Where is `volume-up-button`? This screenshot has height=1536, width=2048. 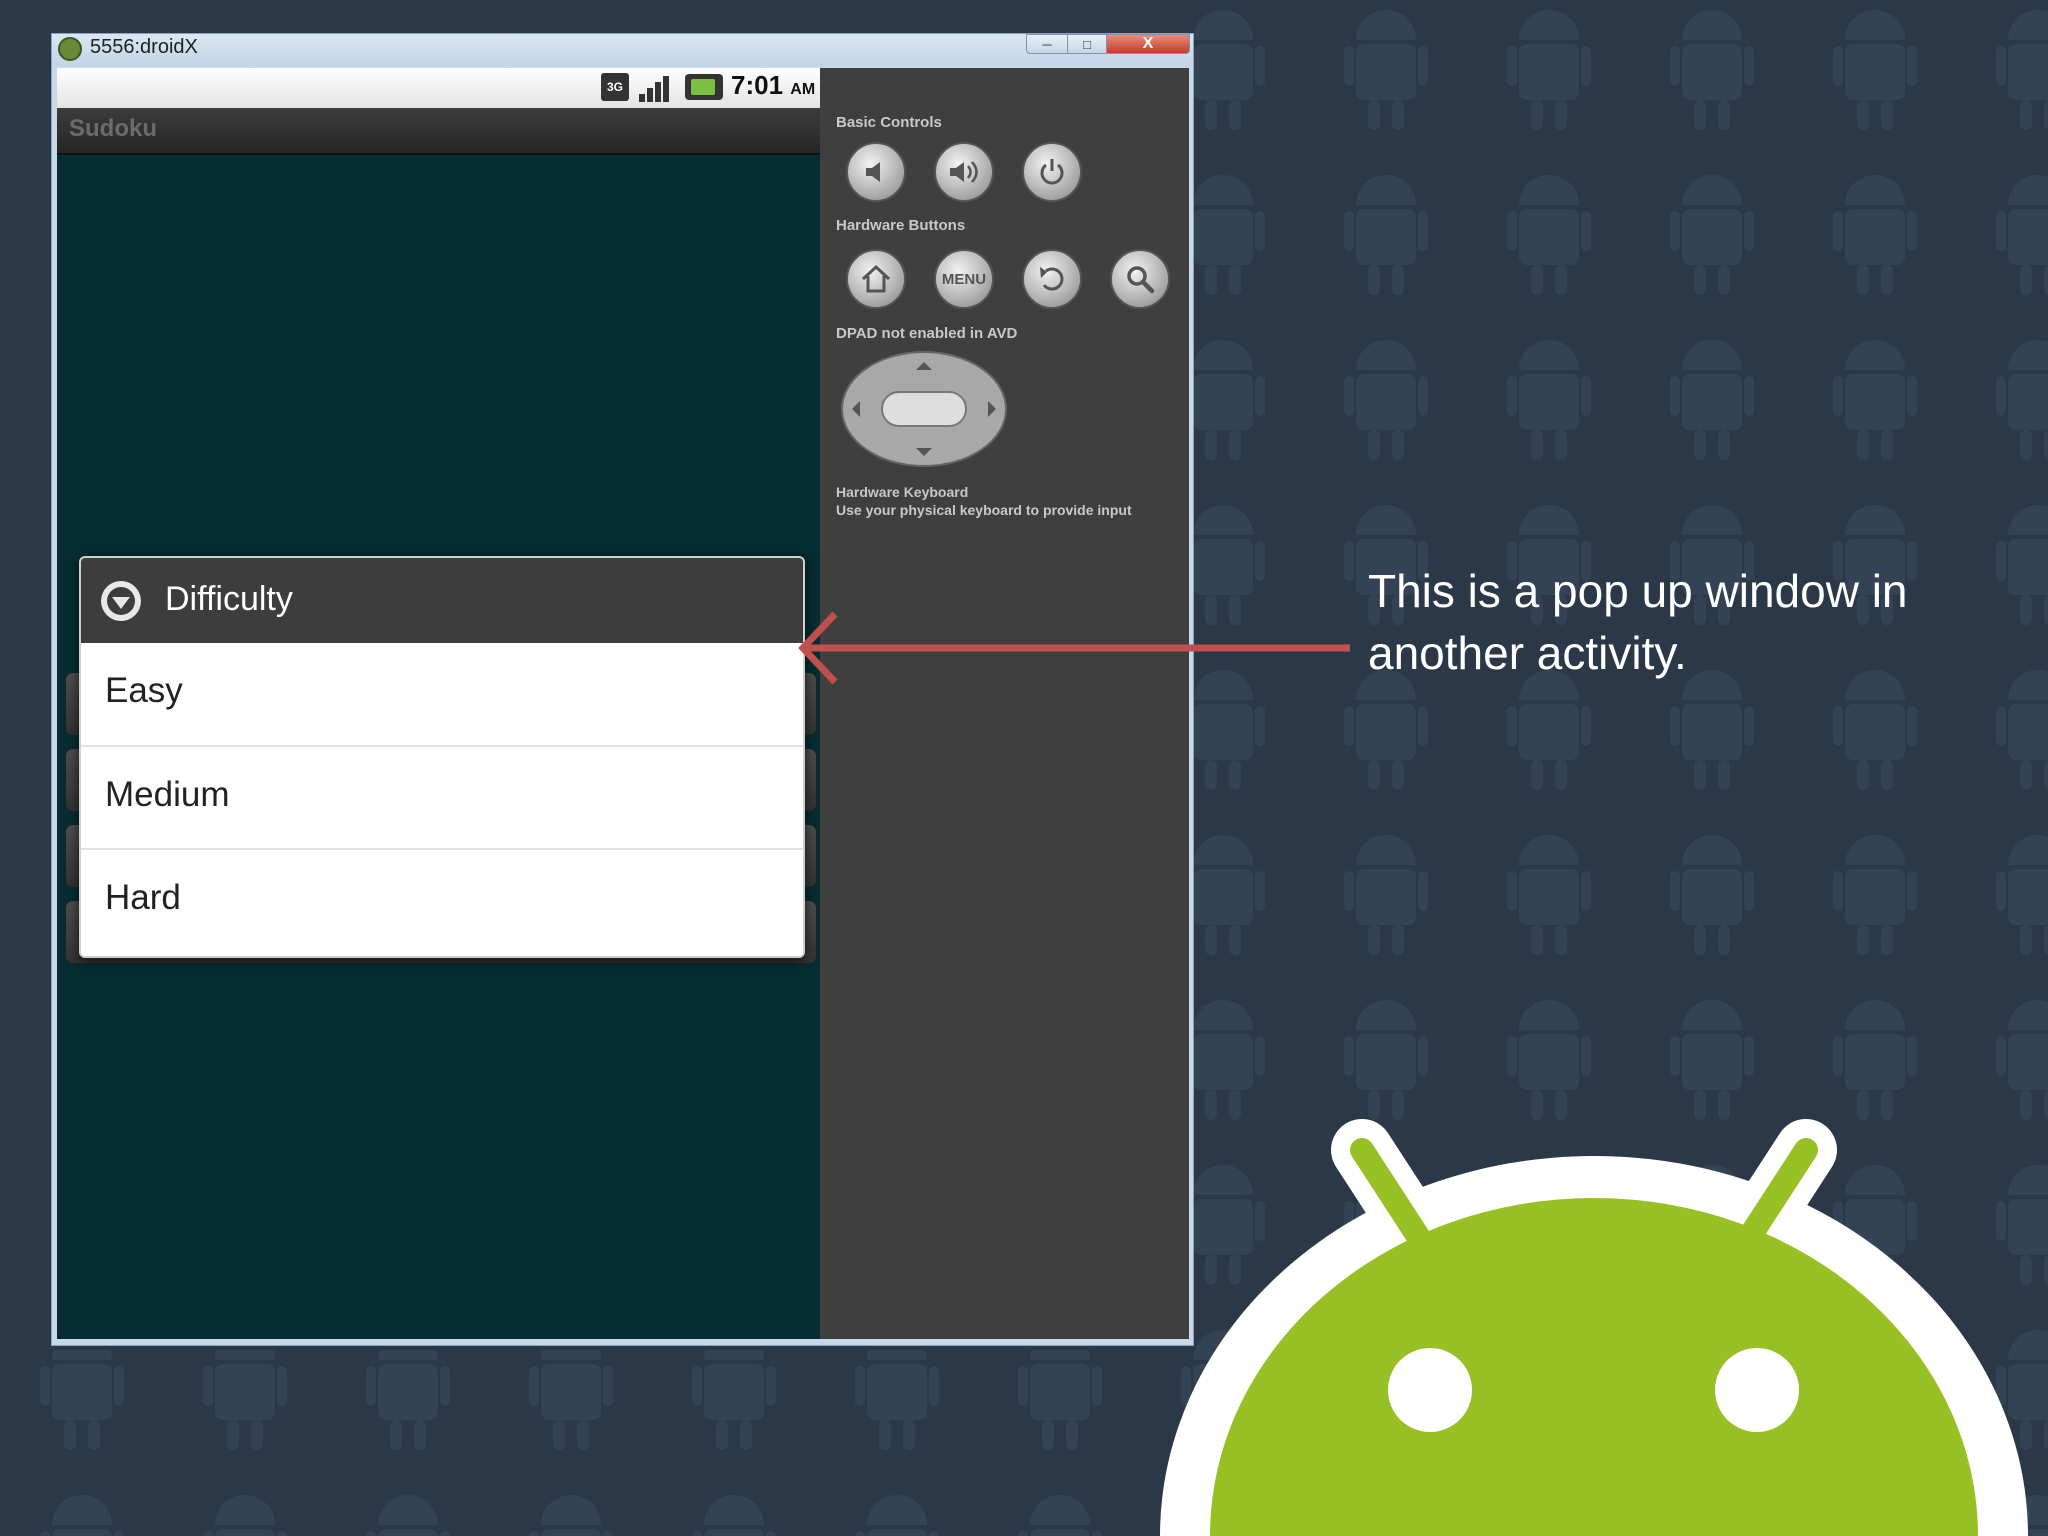
volume-up-button is located at coordinates (964, 172).